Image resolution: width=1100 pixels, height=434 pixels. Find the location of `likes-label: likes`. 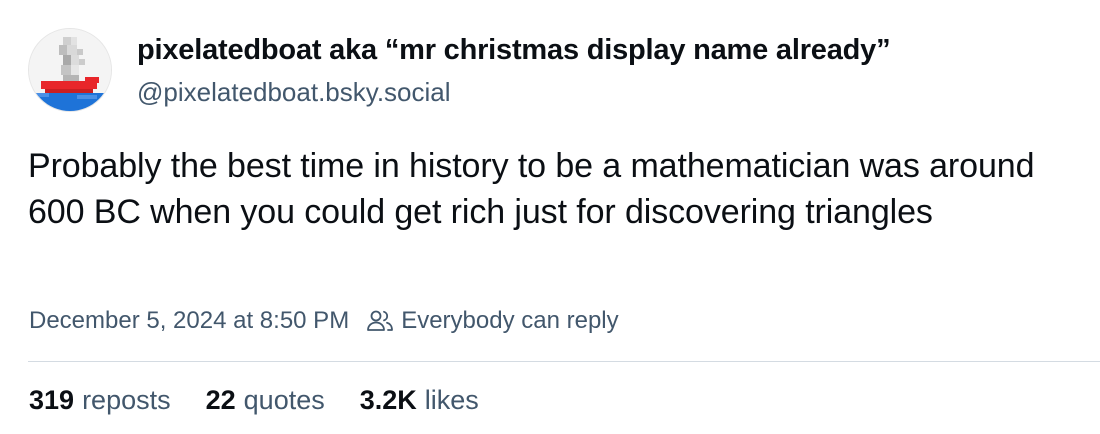

likes-label: likes is located at coordinates (451, 400).